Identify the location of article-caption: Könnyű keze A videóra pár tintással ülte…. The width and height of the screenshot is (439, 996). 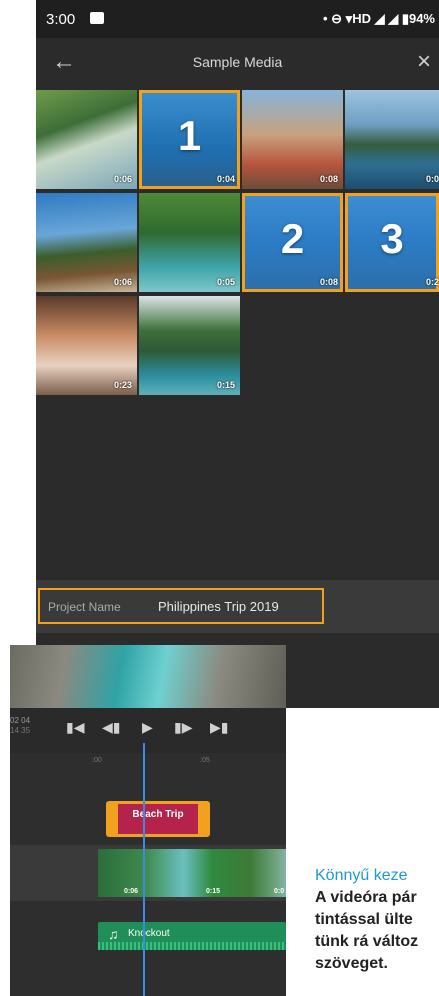
(377, 930).